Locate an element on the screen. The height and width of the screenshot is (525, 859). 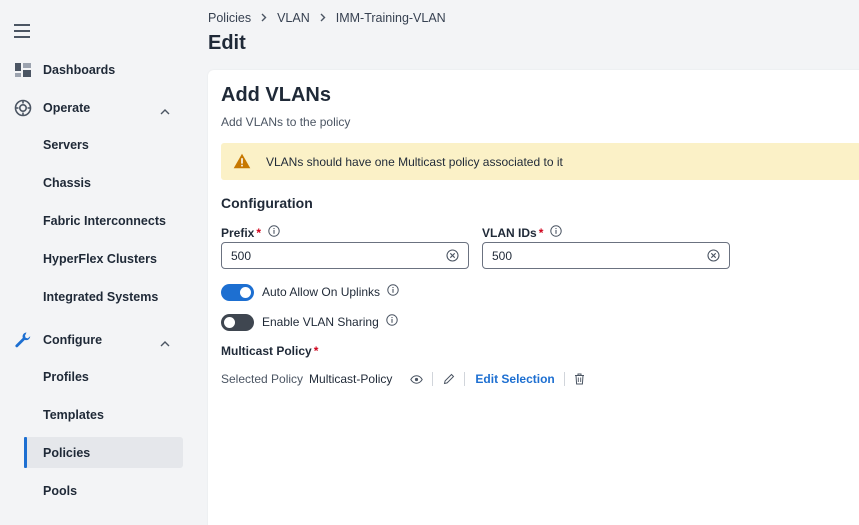
sidebar-item-label: Configure is located at coordinates (73, 340).